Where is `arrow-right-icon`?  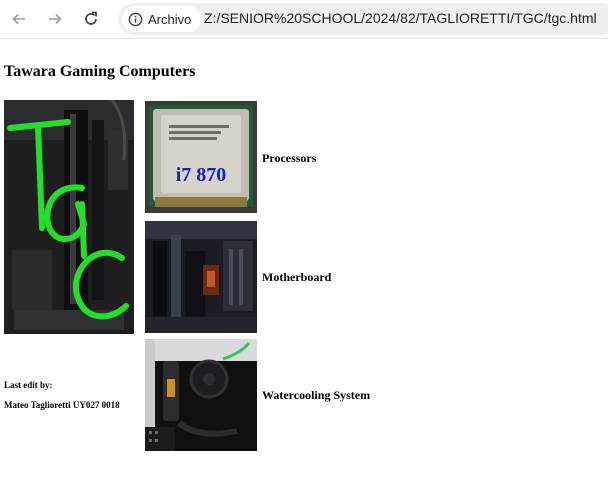 arrow-right-icon is located at coordinates (55, 19).